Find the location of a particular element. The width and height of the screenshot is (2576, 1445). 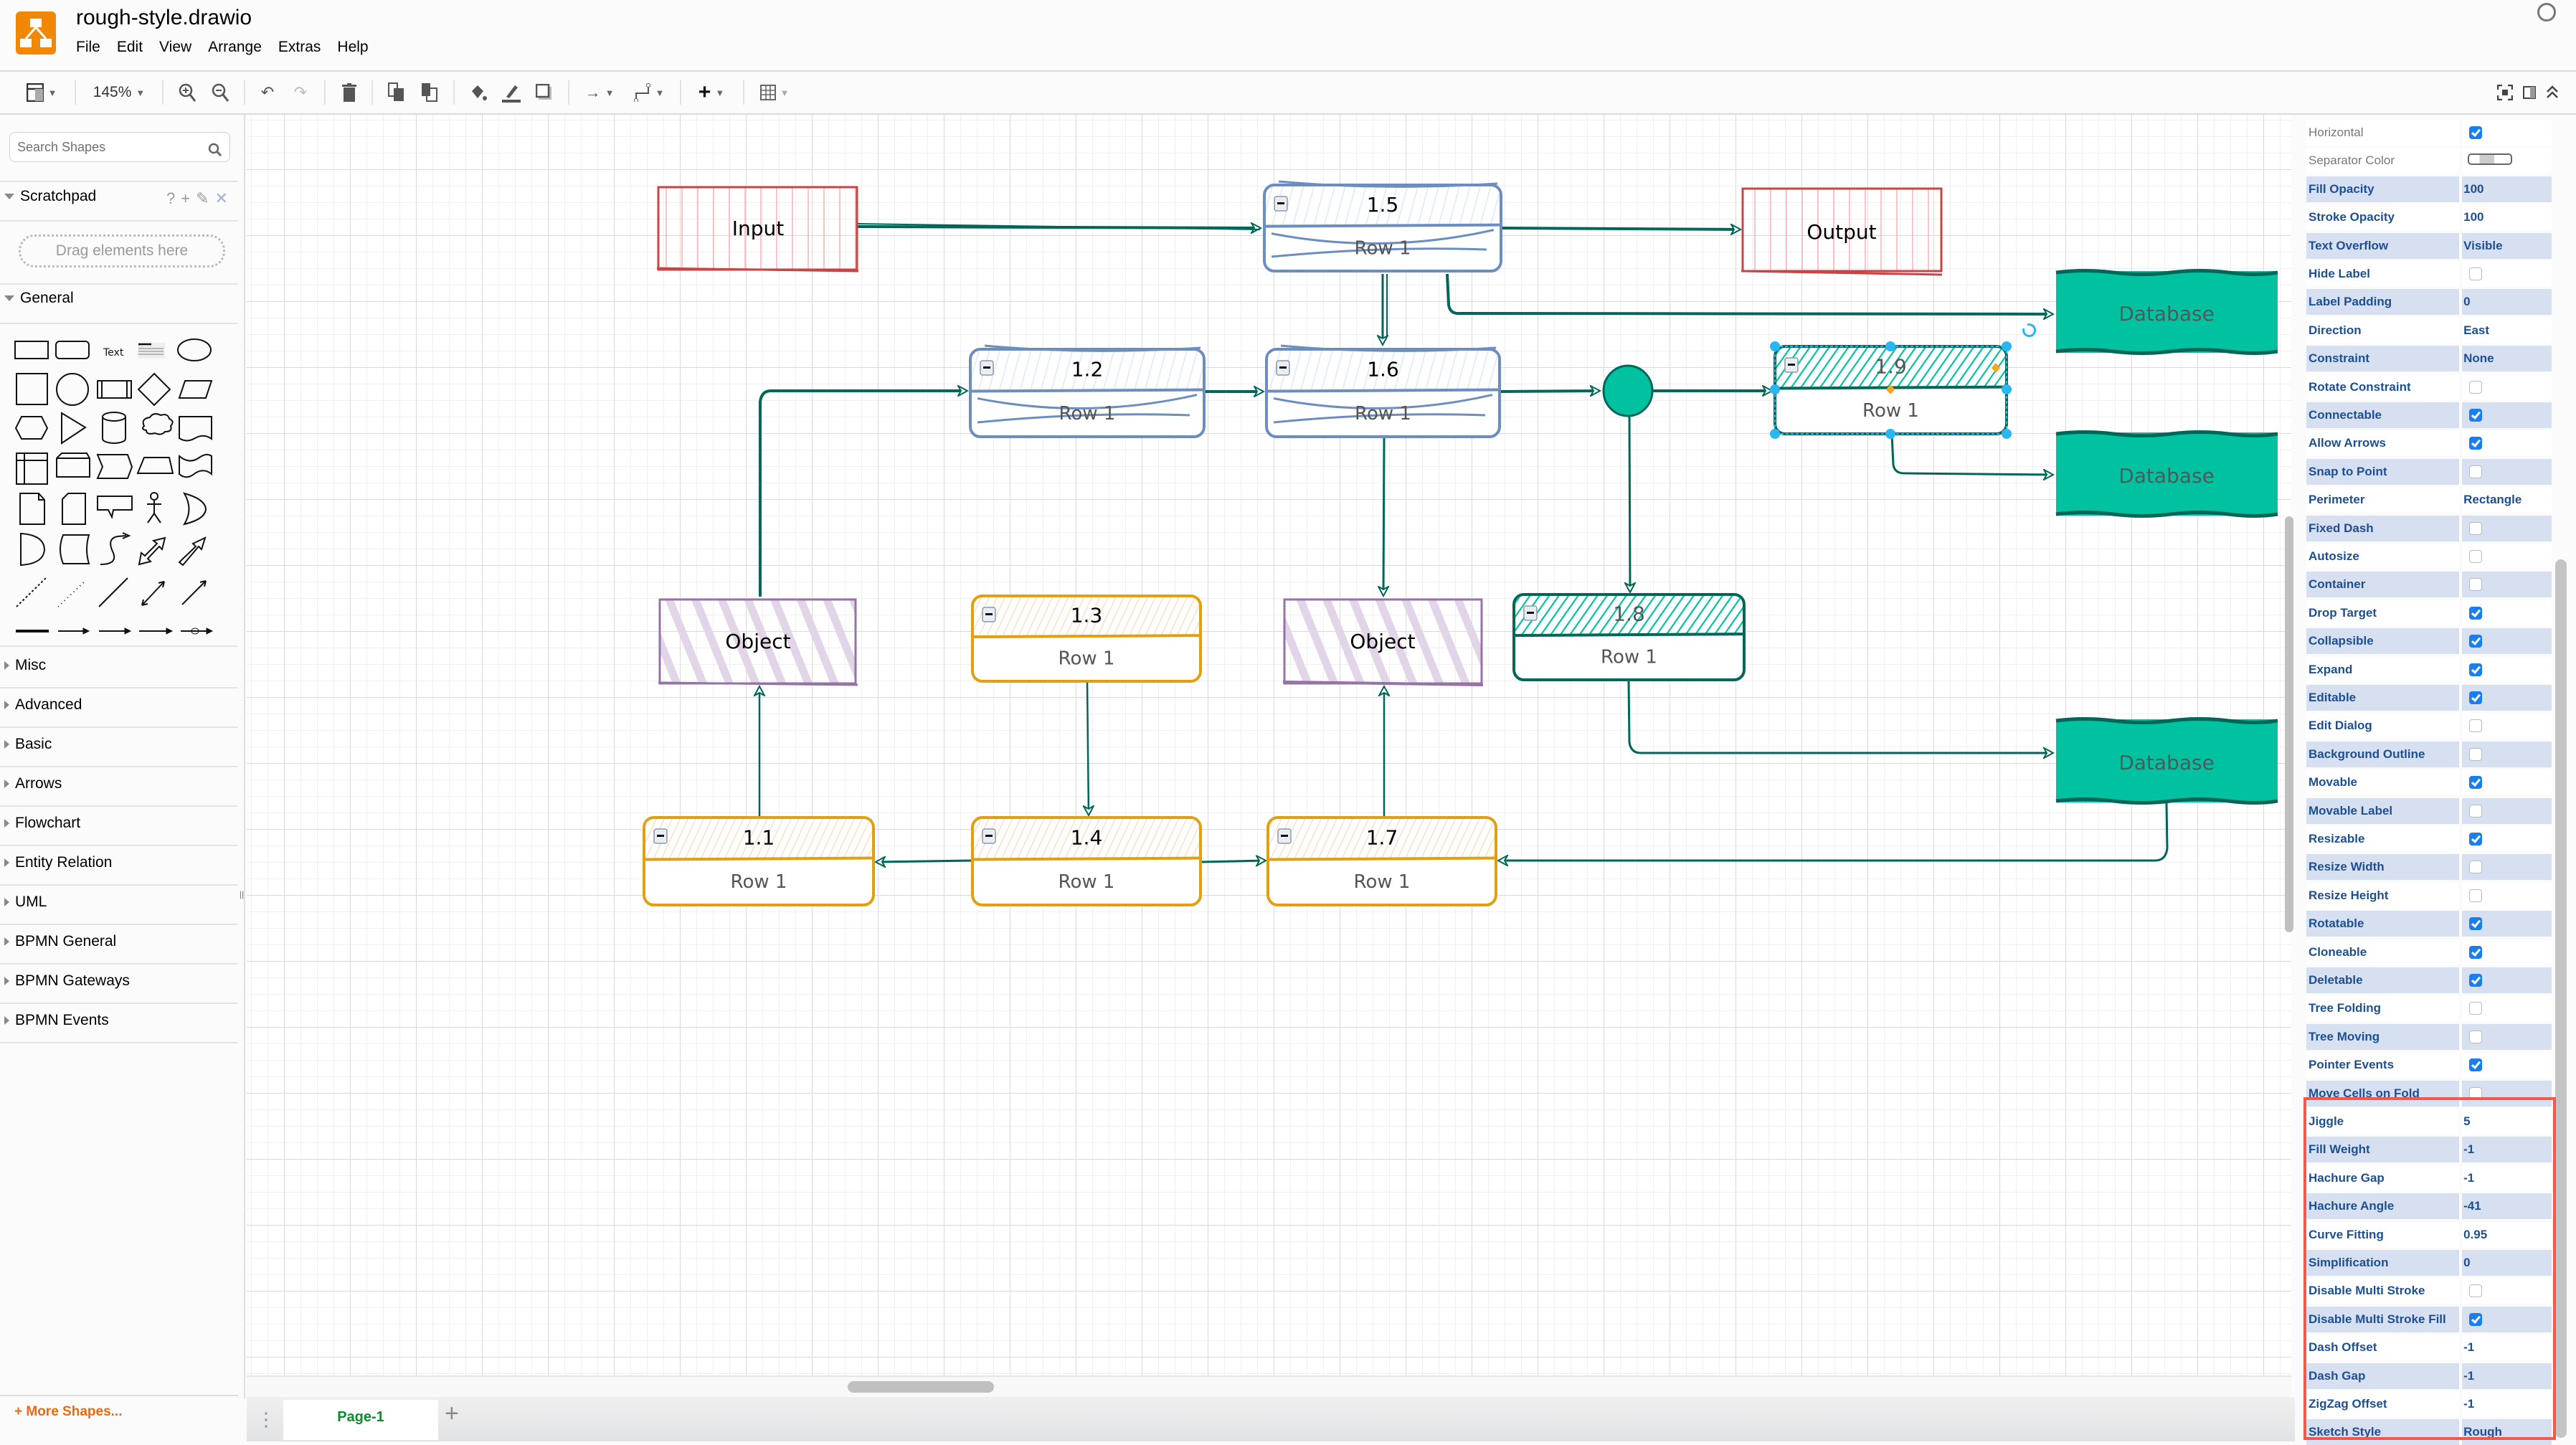

shape-card is located at coordinates (74, 509).